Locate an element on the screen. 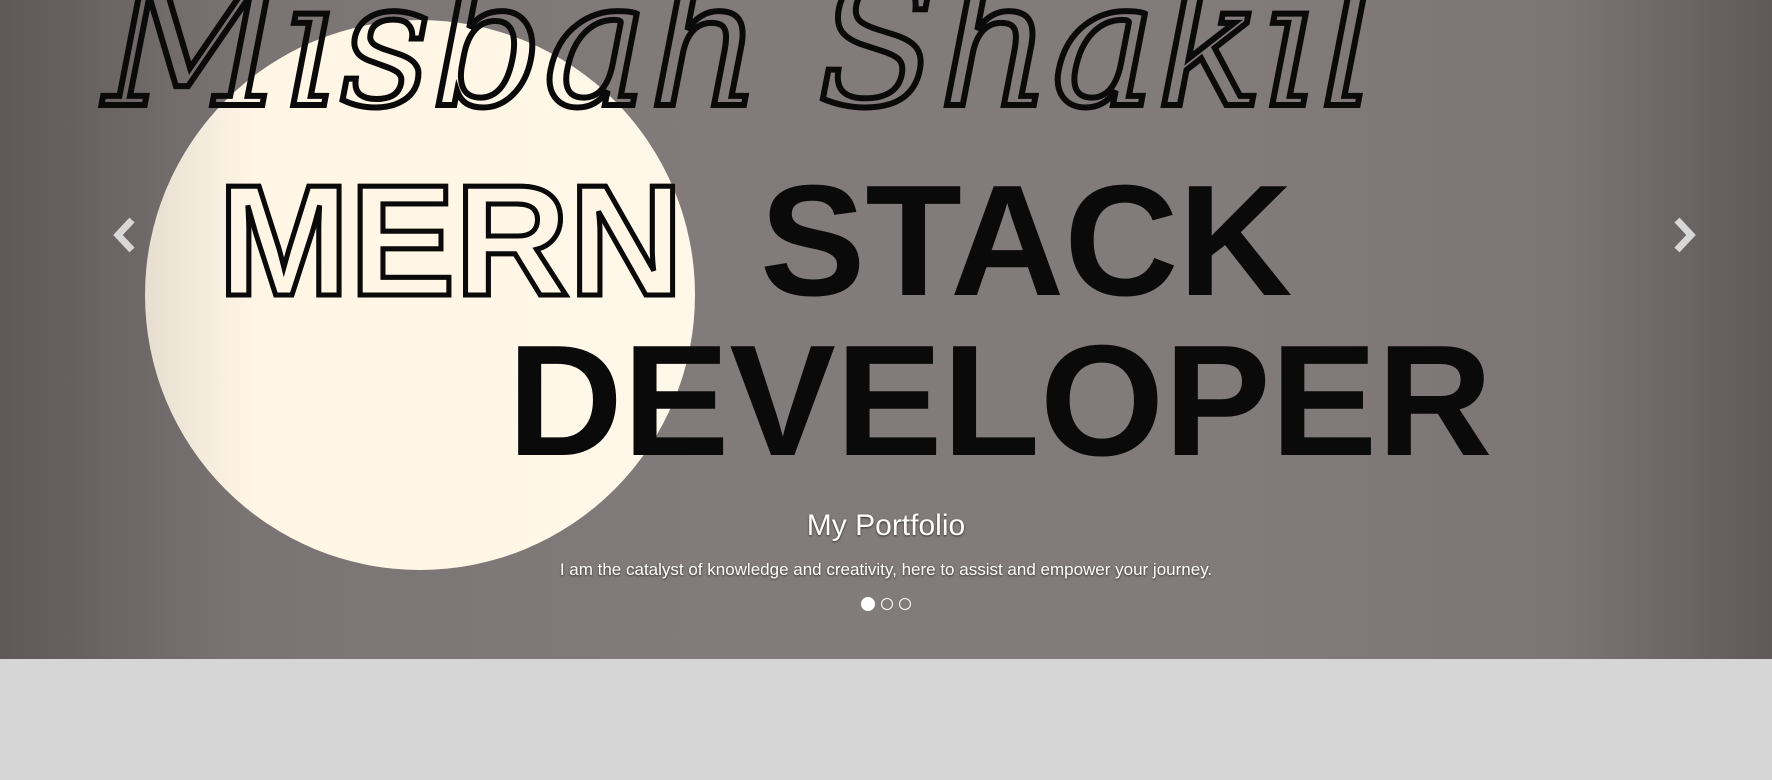  carousel-next-button is located at coordinates (1684, 235).